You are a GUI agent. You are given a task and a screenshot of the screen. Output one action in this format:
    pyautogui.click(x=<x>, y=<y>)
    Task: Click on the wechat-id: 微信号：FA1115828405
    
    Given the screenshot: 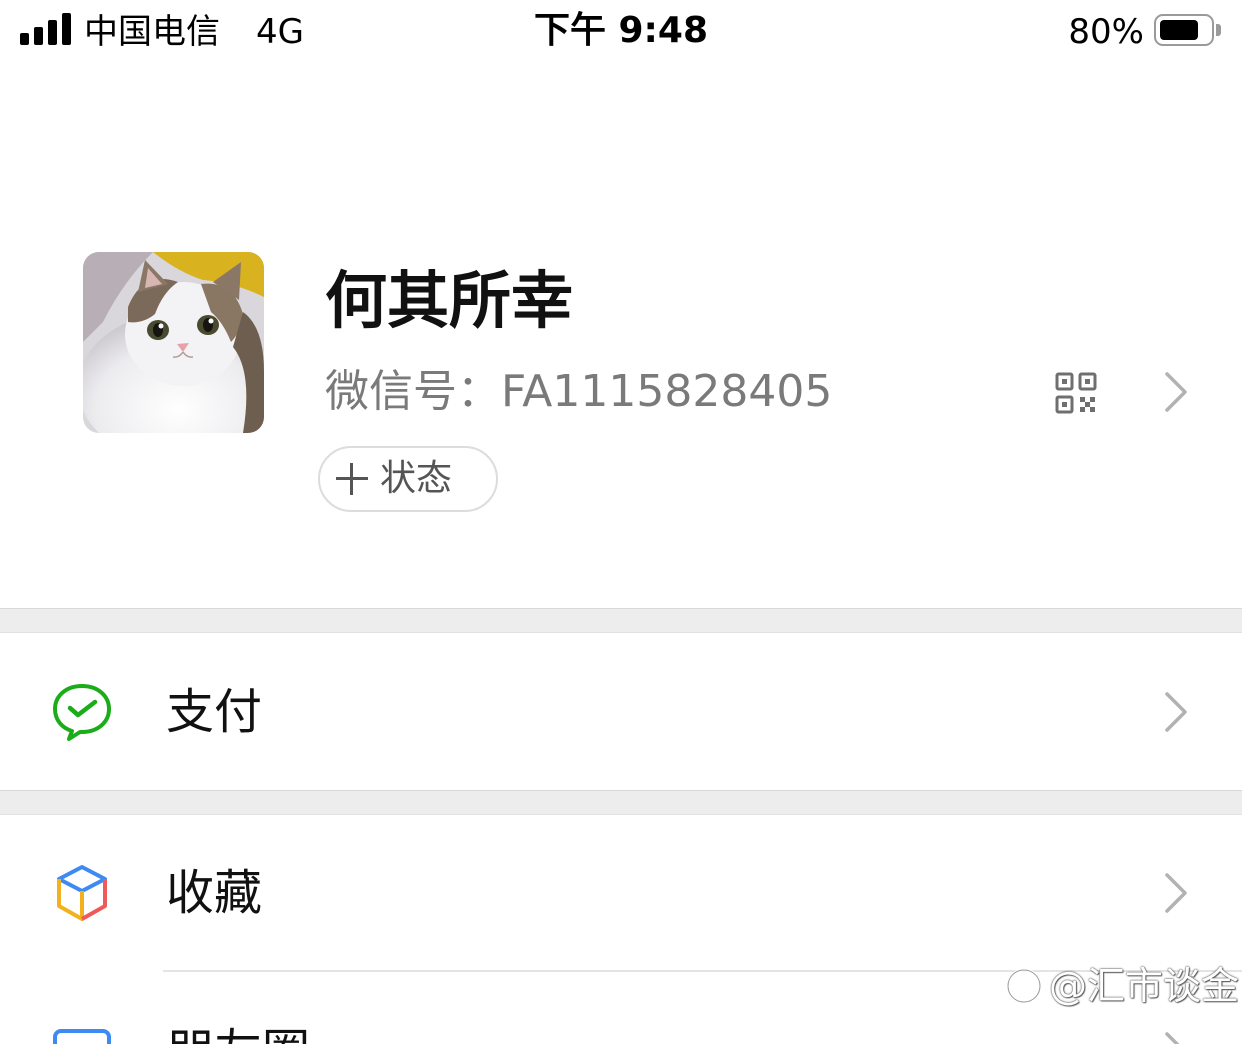 What is the action you would take?
    pyautogui.click(x=579, y=391)
    